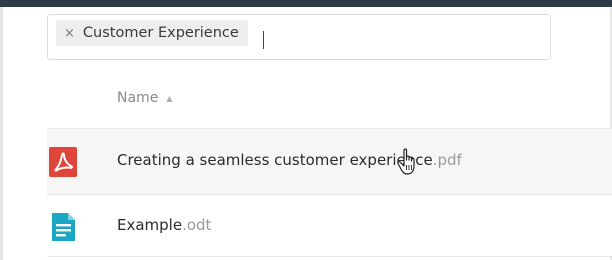  I want to click on document-icon, so click(63, 227).